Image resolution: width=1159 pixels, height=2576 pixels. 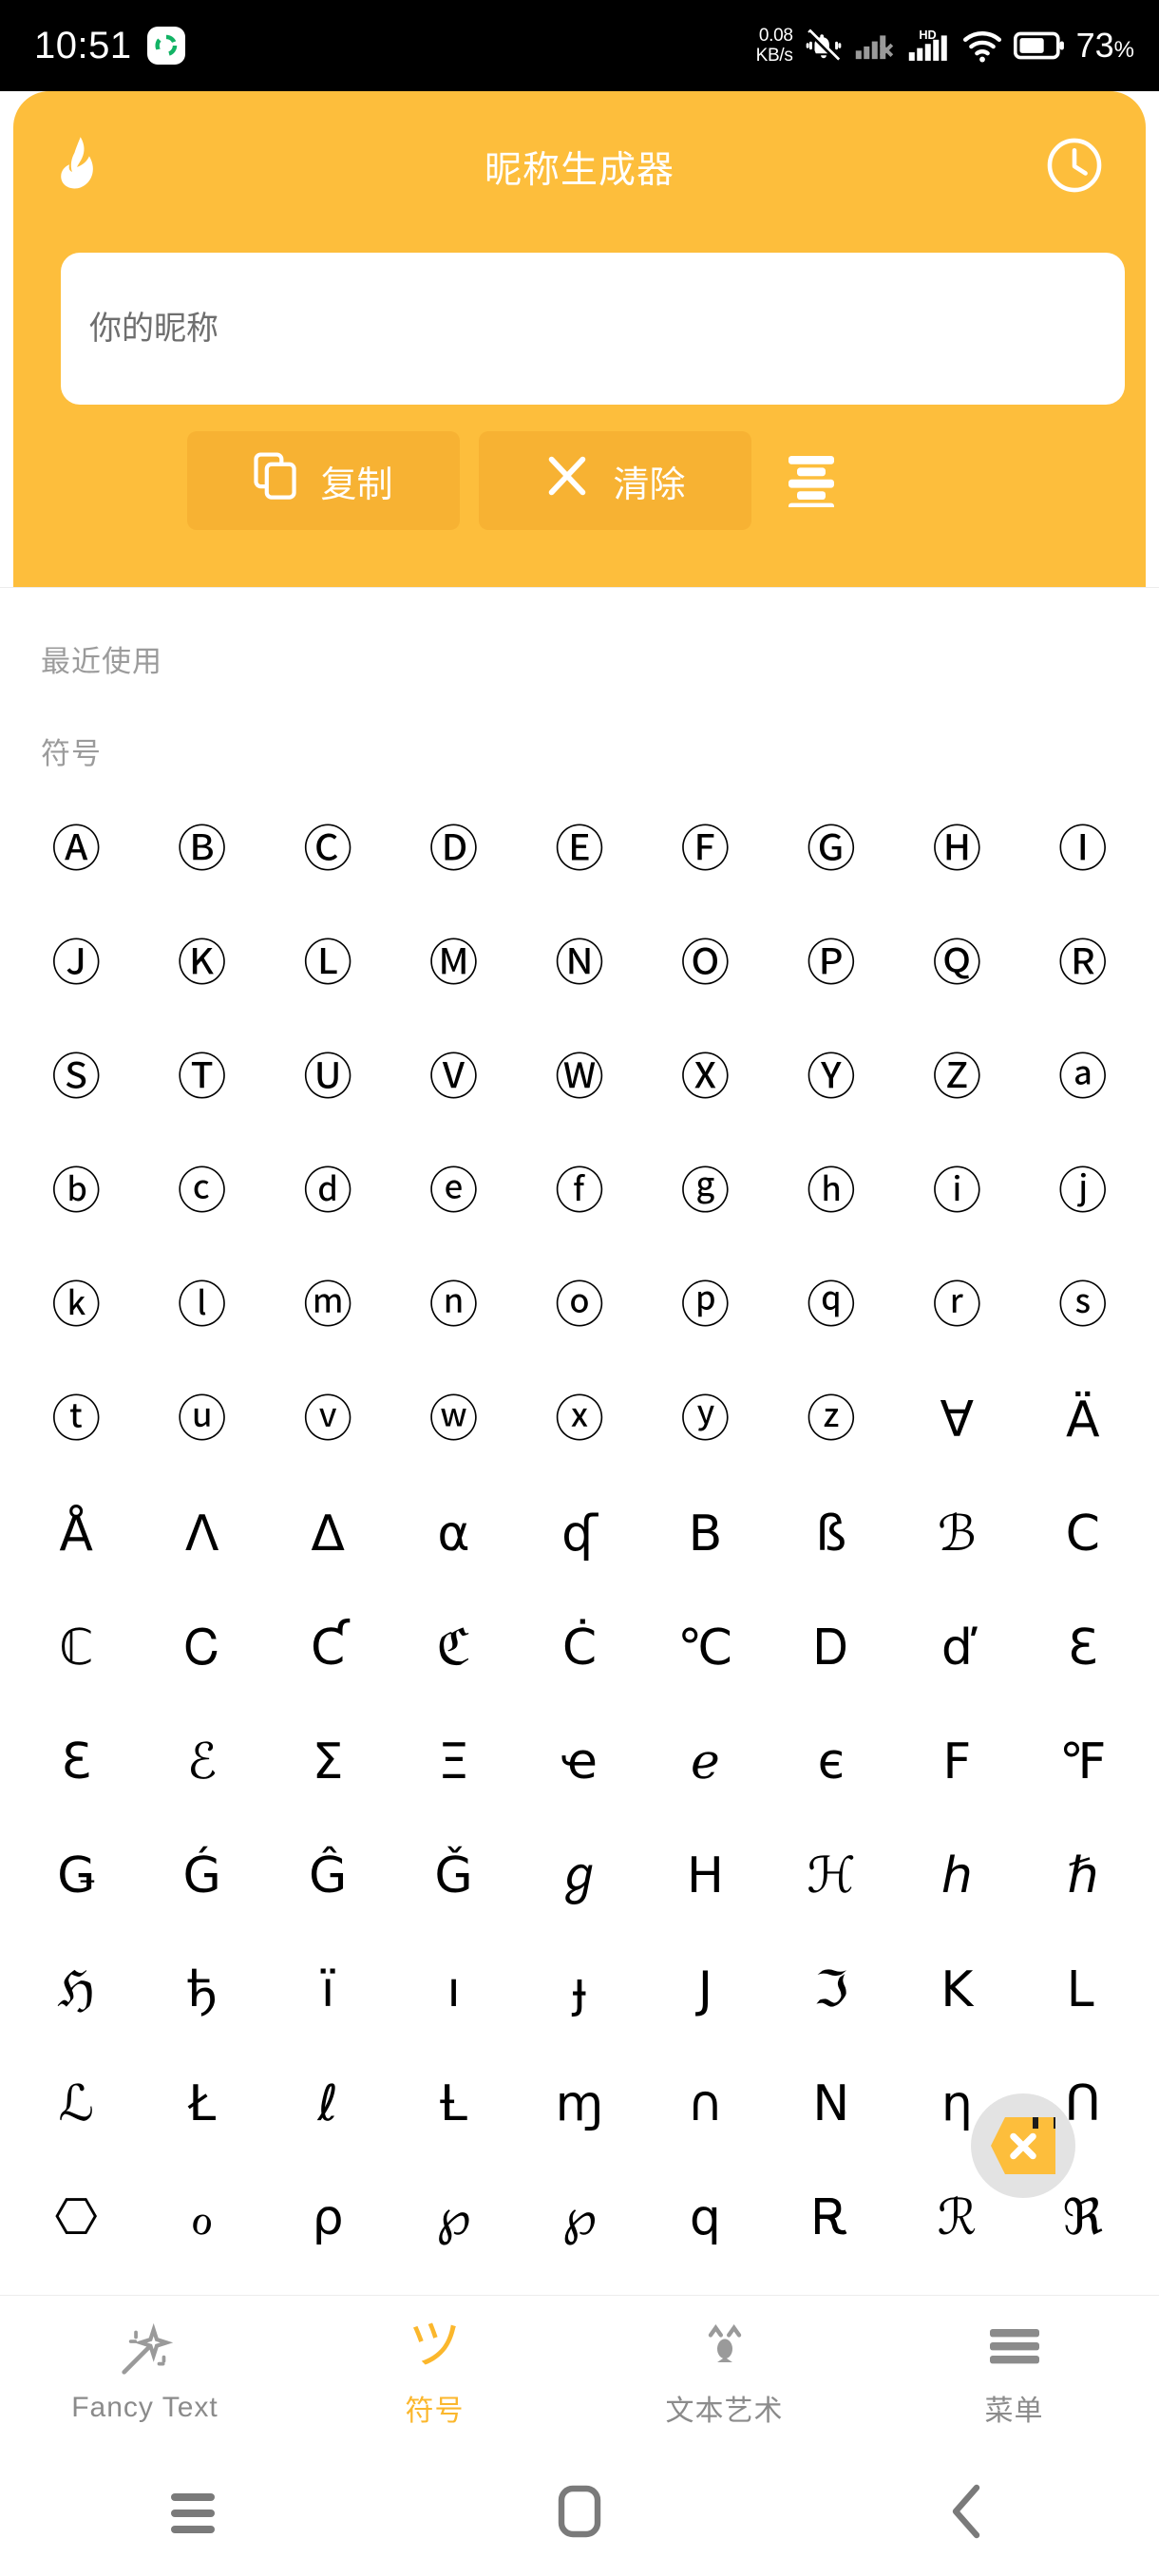 I want to click on floating-close-widget, so click(x=1023, y=2145).